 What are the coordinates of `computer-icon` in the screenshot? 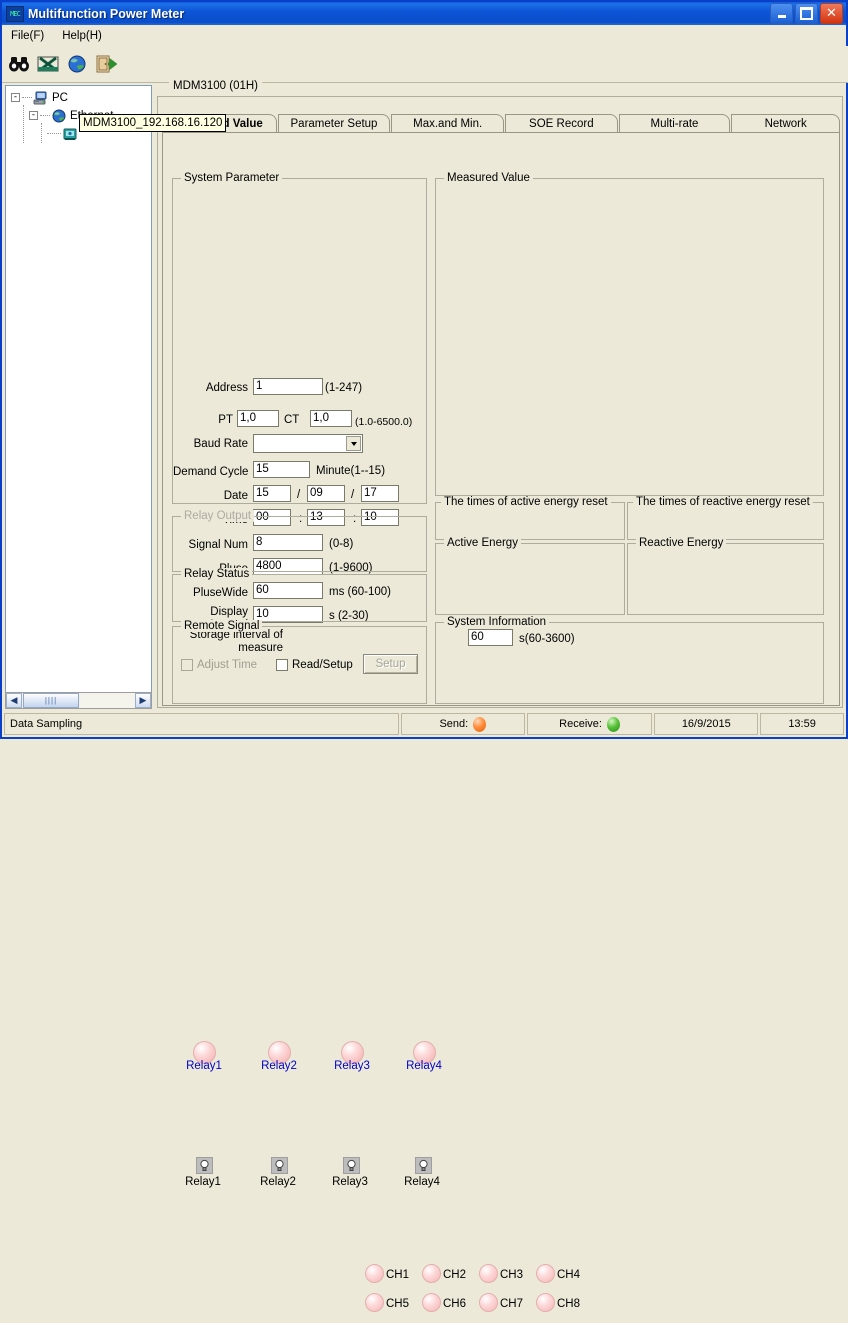 It's located at (41, 98).